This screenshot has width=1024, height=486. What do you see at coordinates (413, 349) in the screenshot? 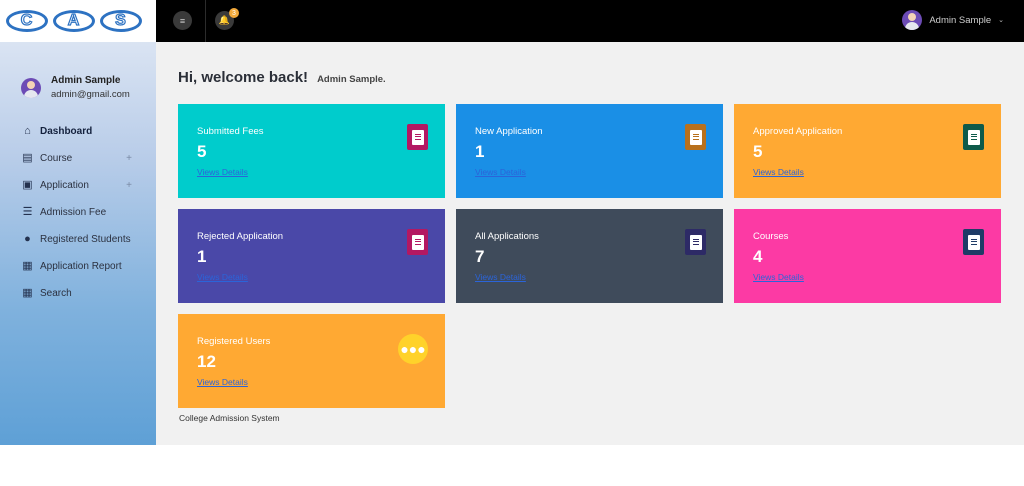
I see `users-group-icon: ●●●` at bounding box center [413, 349].